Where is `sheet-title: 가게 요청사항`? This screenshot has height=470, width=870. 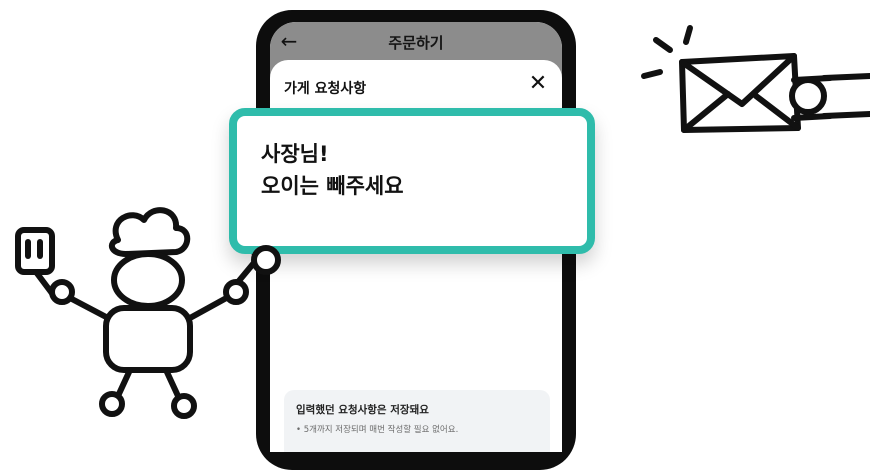 sheet-title: 가게 요청사항 is located at coordinates (325, 89).